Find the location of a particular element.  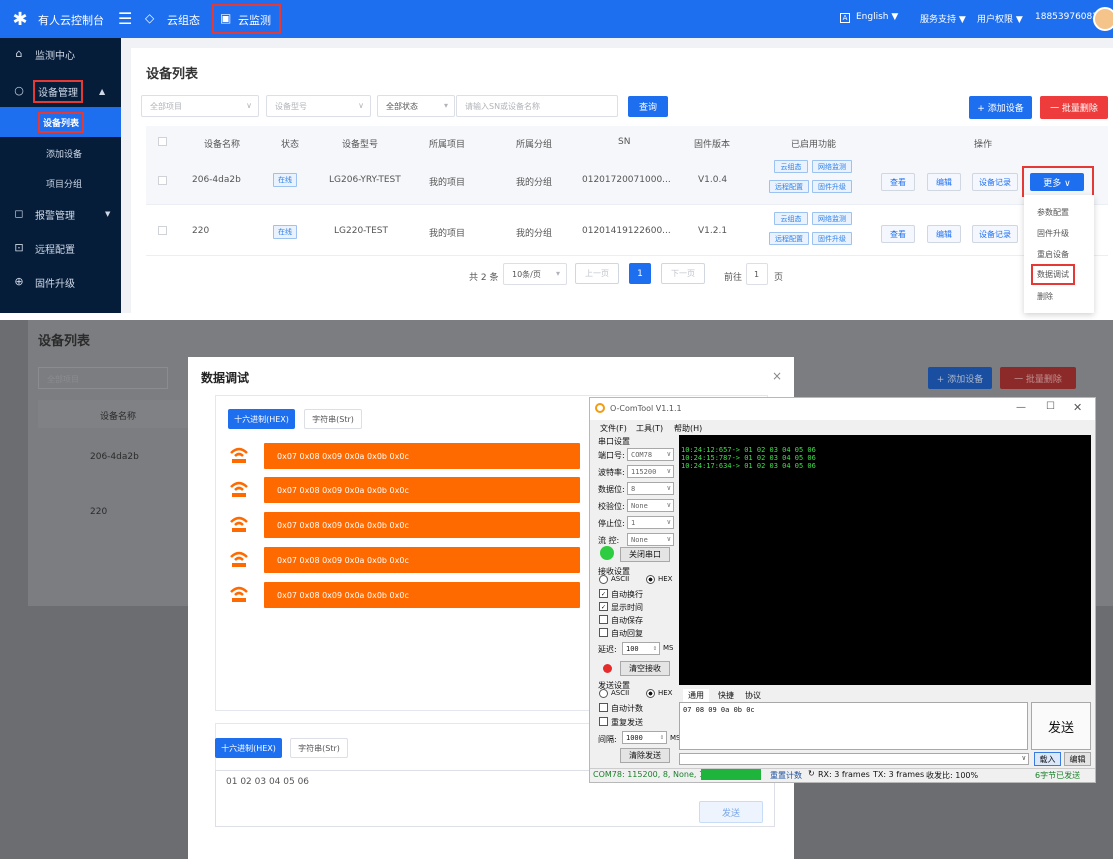

menu-tools: 工具(T) is located at coordinates (649, 428).